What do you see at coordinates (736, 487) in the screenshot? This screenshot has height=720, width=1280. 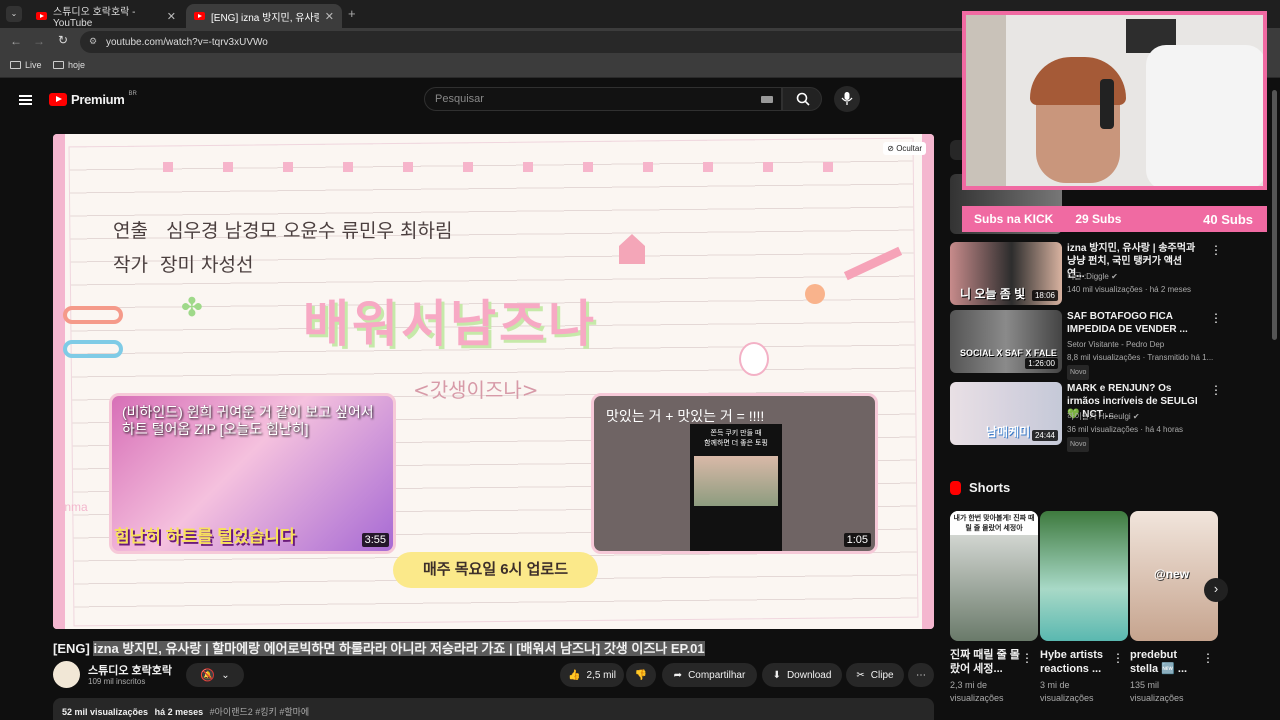 I see `end-card-inner-thumb: 쫀득 쿠키 만들 때 함께하면 더 좋은 토핑` at bounding box center [736, 487].